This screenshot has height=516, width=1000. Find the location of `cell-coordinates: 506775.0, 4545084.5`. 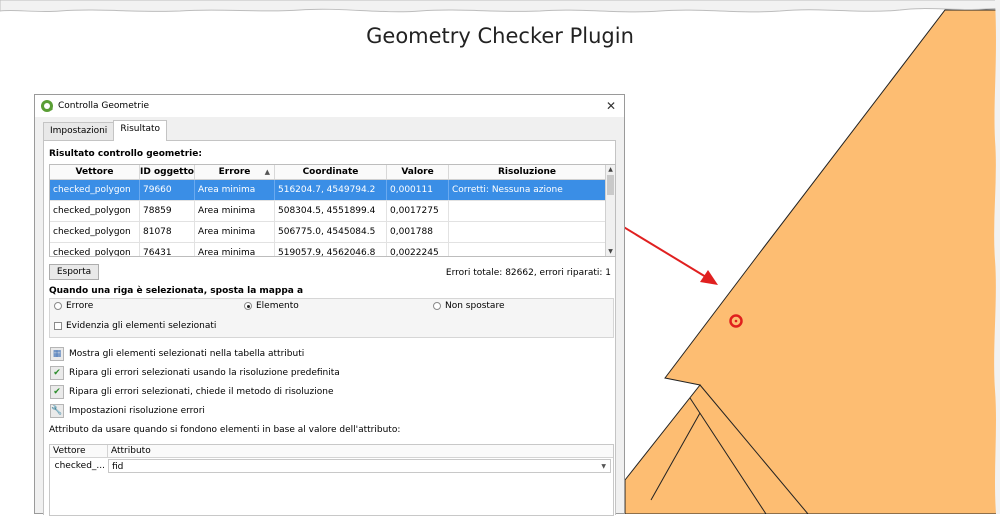

cell-coordinates: 506775.0, 4545084.5 is located at coordinates (331, 232).